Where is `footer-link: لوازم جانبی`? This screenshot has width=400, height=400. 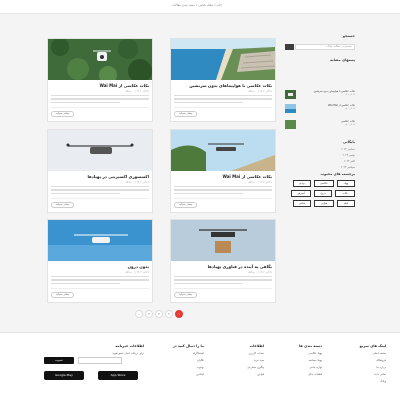 footer-link: لوازم جانبی is located at coordinates (310, 367).